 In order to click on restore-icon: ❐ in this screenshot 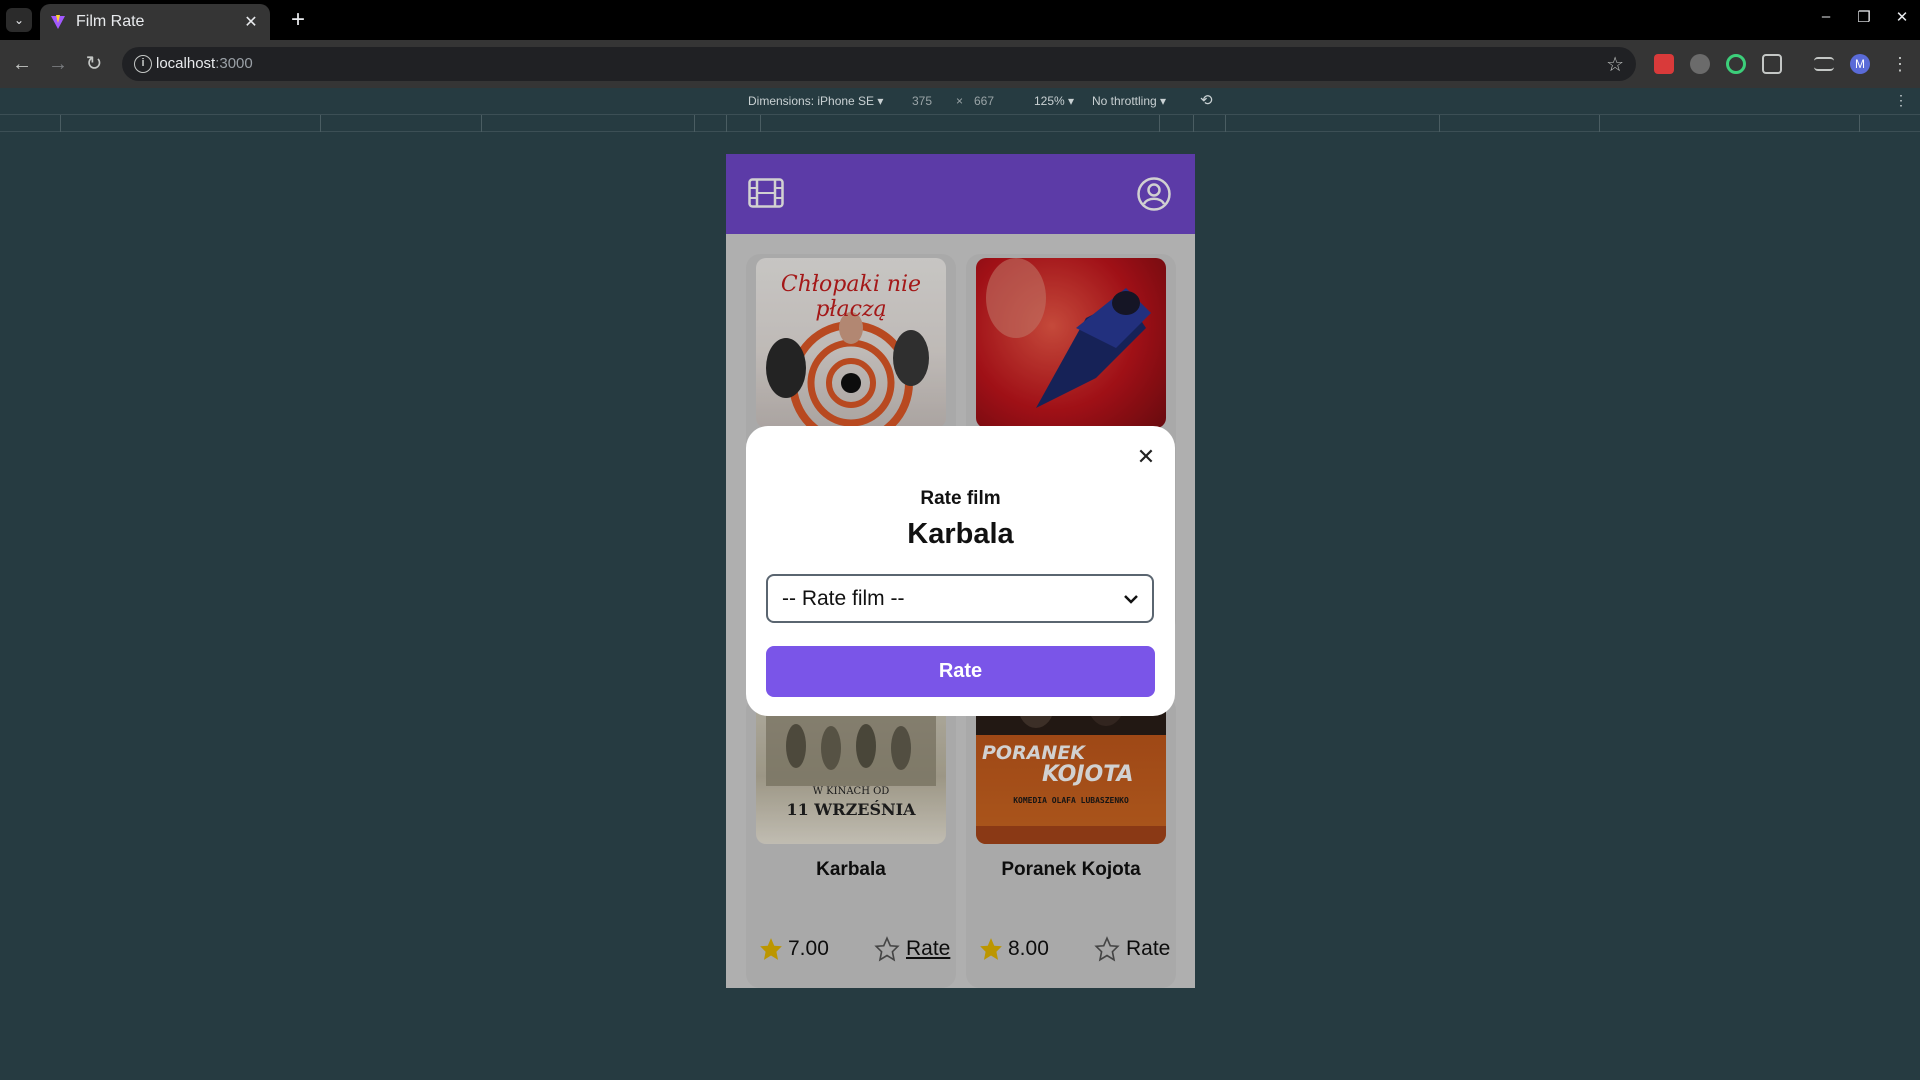, I will do `click(1864, 17)`.